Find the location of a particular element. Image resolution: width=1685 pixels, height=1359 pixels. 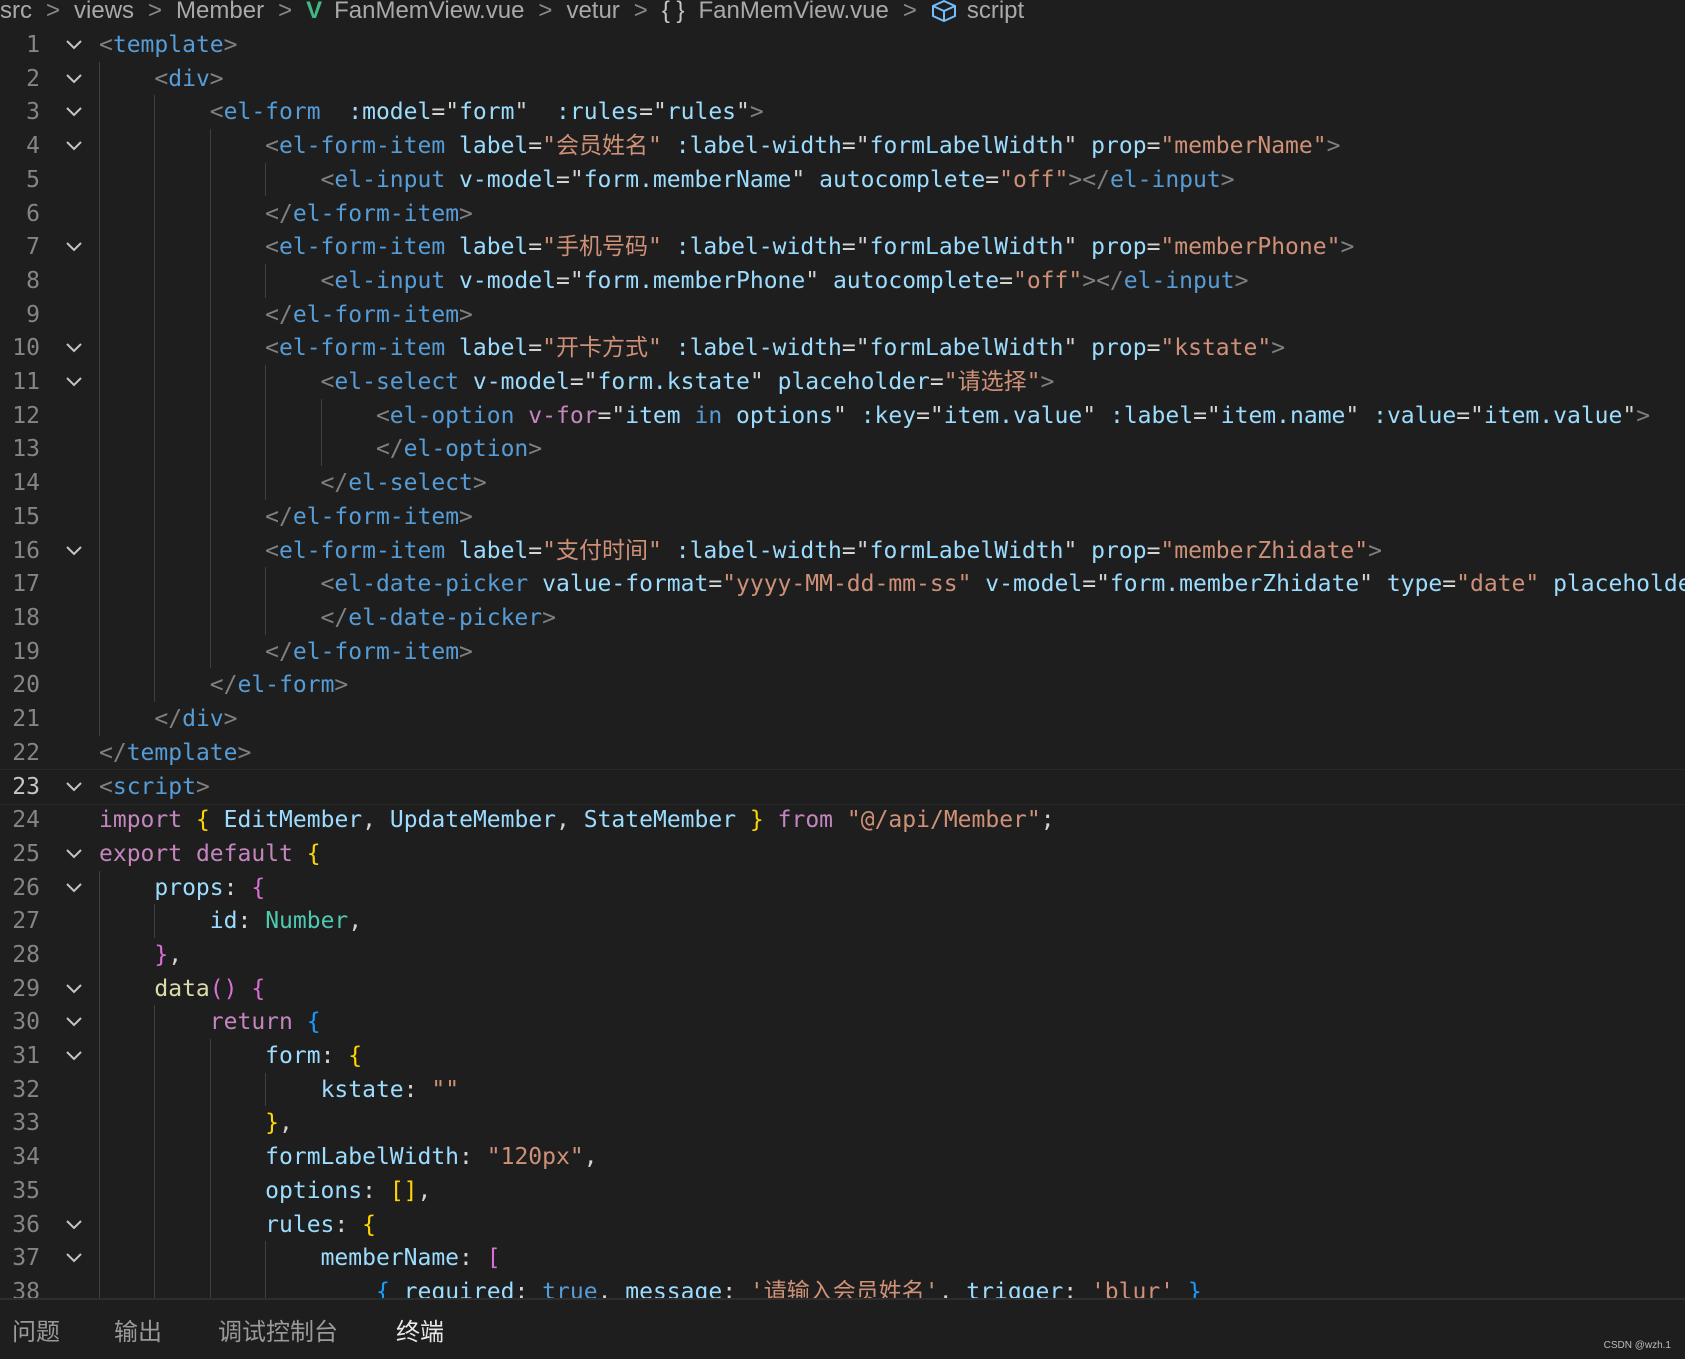

chevron-right-icon: > is located at coordinates (640, 12).